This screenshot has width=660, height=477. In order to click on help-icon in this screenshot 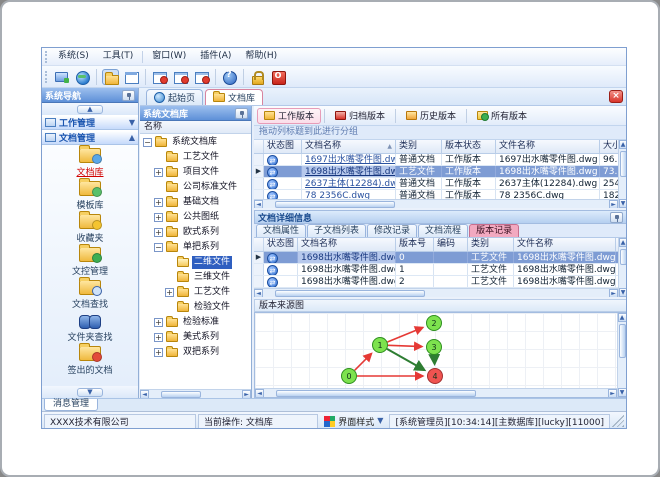, I will do `click(229, 77)`.